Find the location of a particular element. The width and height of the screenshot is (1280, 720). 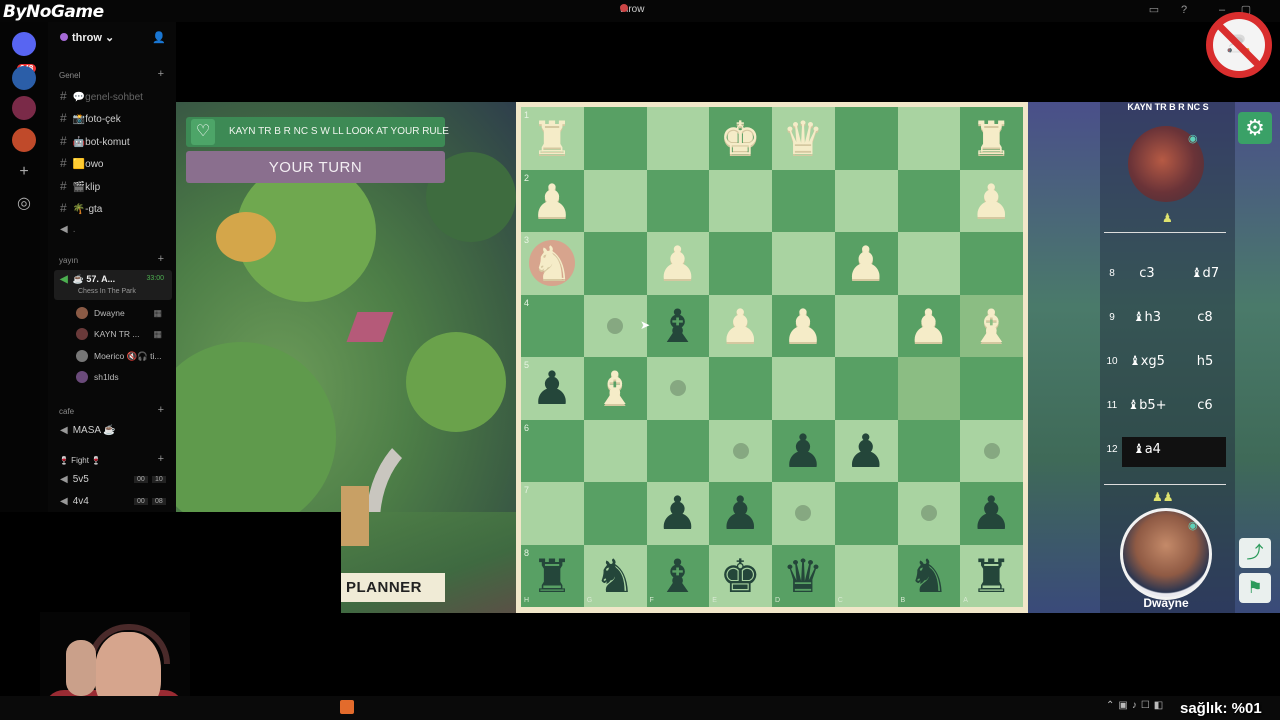

invite-icon: 👤 is located at coordinates (159, 37).